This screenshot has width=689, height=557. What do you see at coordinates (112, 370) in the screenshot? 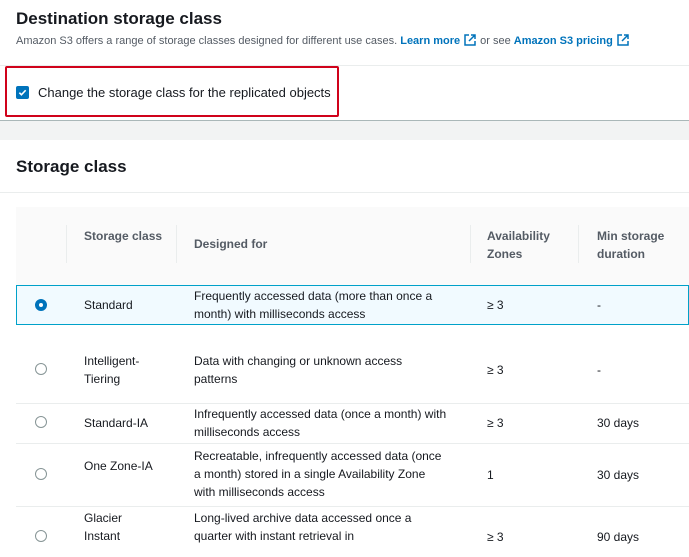
I see `storage-class-name: Intelligent-Tiering` at bounding box center [112, 370].